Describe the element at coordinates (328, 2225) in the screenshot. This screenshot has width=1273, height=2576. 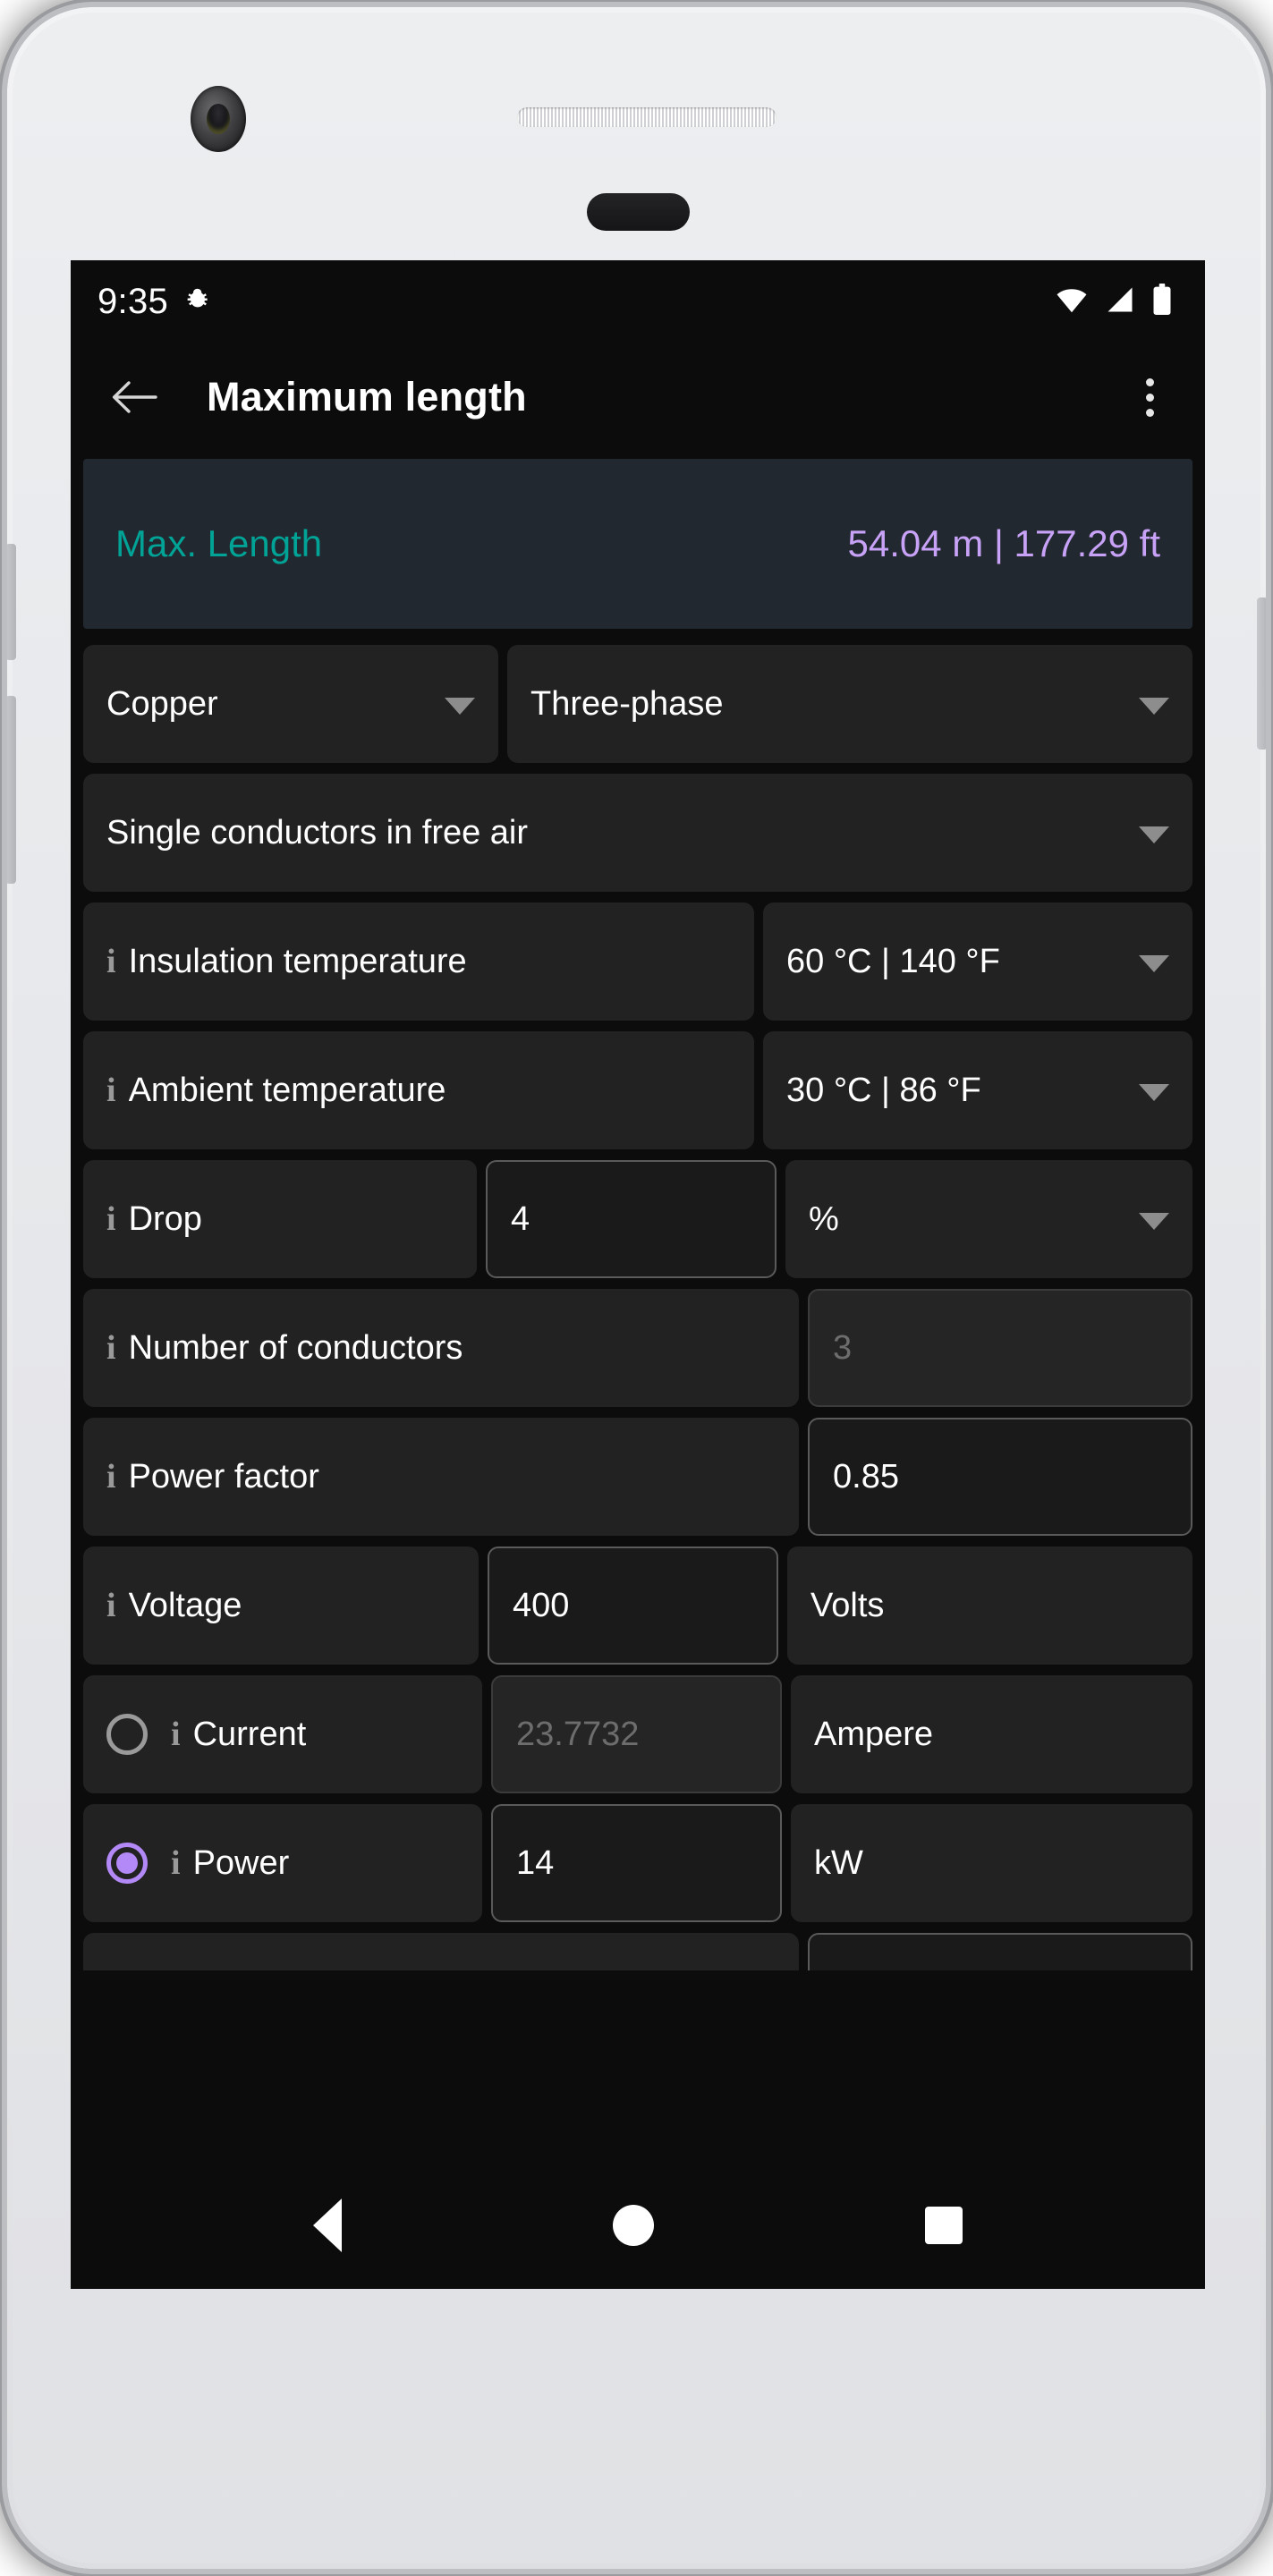
I see `back-triangle-icon` at that location.